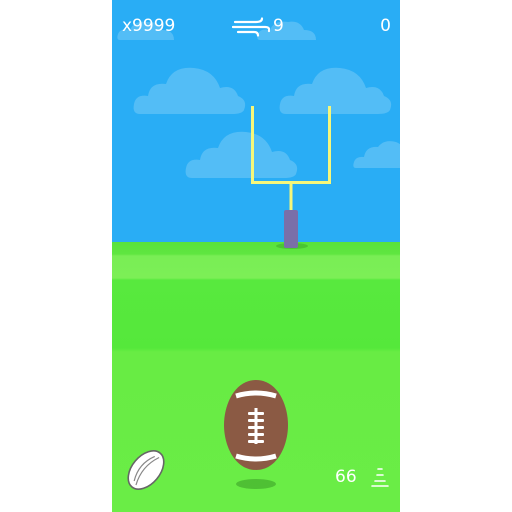 This screenshot has width=512, height=512. What do you see at coordinates (278, 26) in the screenshot?
I see `wind-strength: 9` at bounding box center [278, 26].